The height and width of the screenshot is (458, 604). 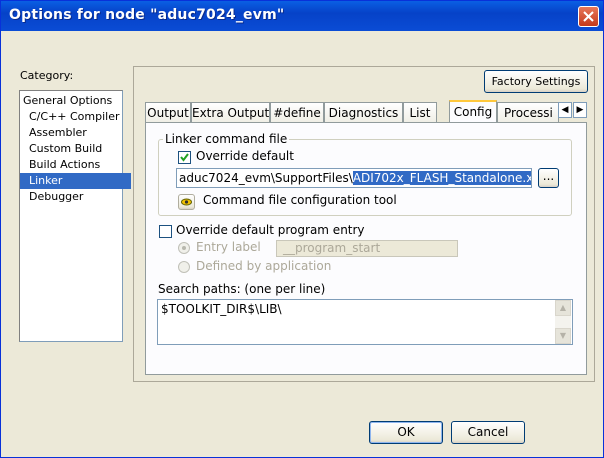 What do you see at coordinates (488, 432) in the screenshot?
I see `cancel-button: Cancel` at bounding box center [488, 432].